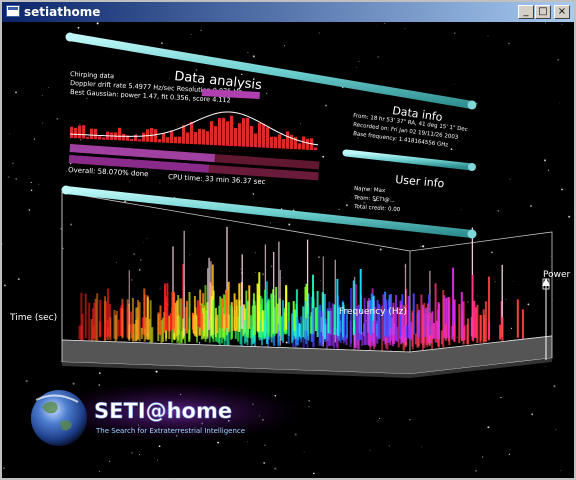 This screenshot has height=480, width=576. I want to click on user-info-line-3: Total credit: 0.00, so click(377, 208).